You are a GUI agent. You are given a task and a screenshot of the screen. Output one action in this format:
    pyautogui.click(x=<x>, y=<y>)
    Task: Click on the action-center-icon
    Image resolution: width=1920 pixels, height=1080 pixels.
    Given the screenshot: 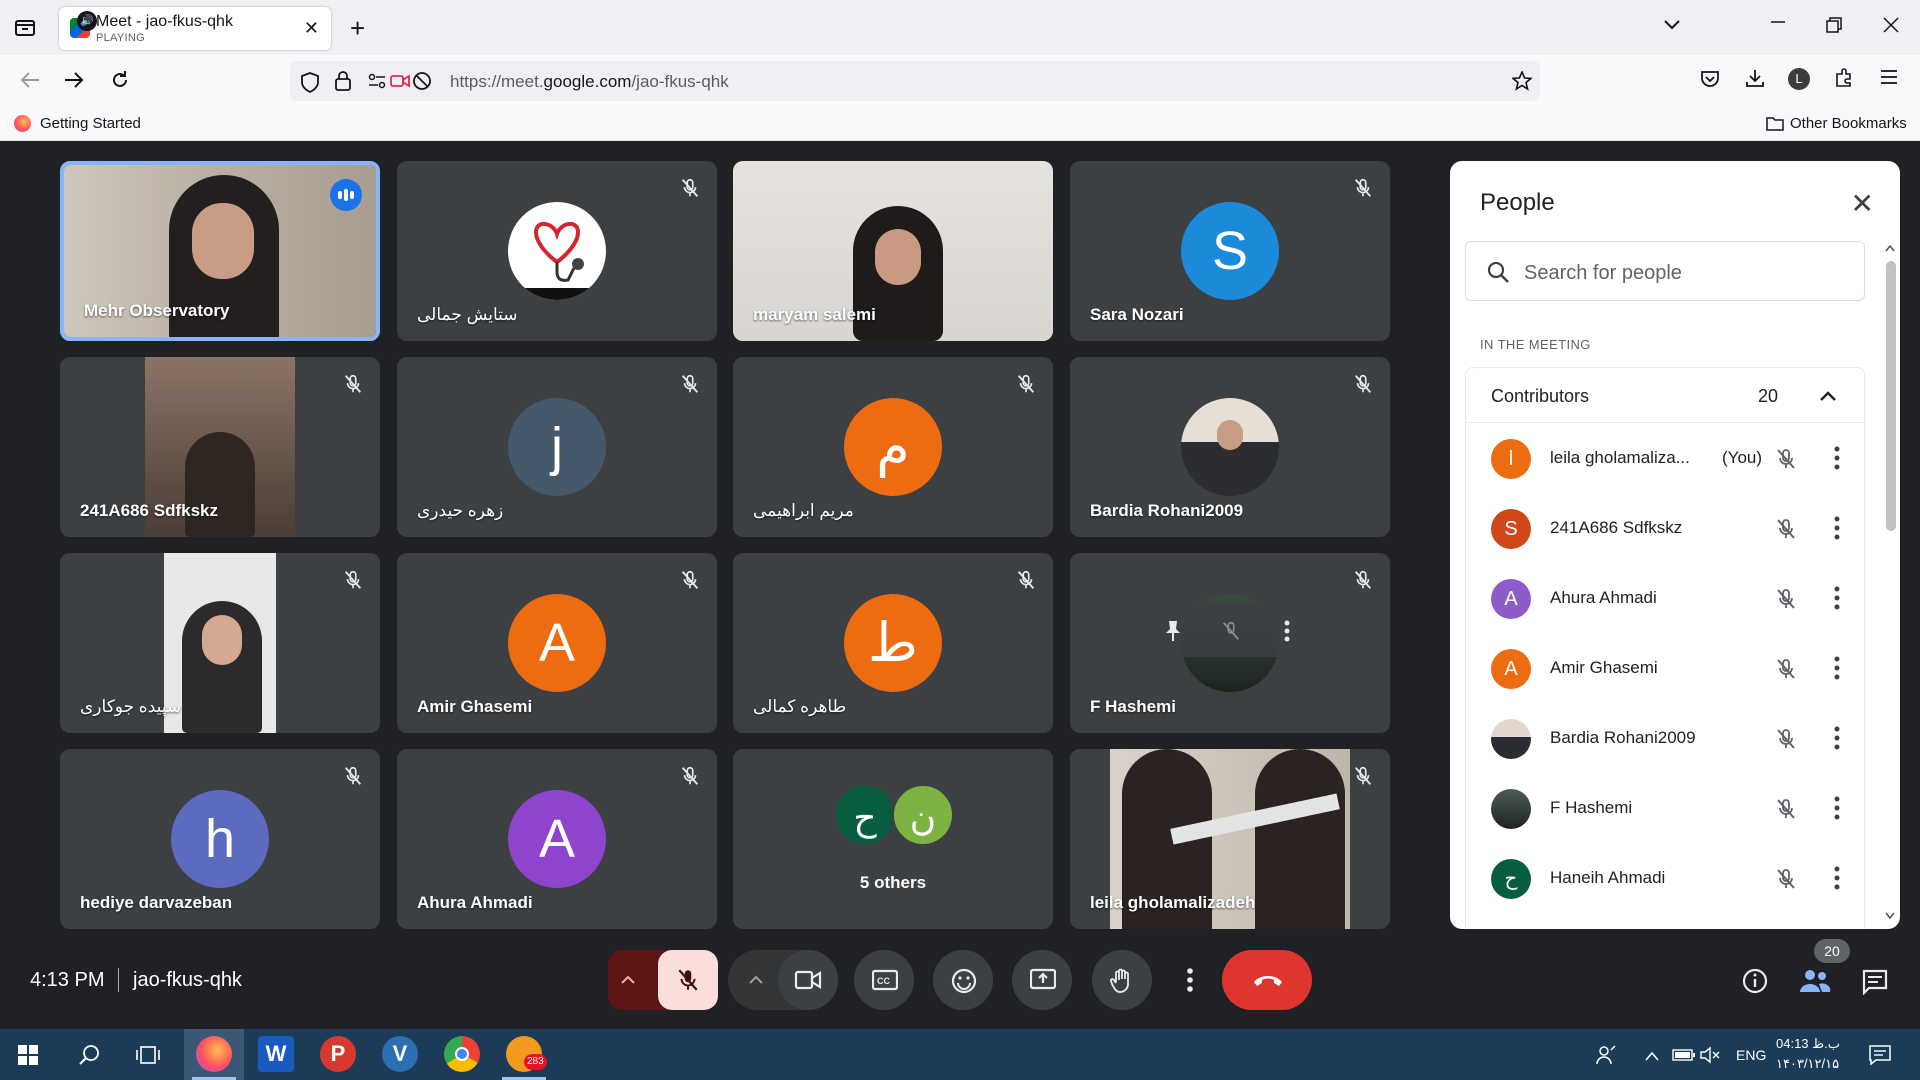 What is the action you would take?
    pyautogui.click(x=1880, y=1057)
    